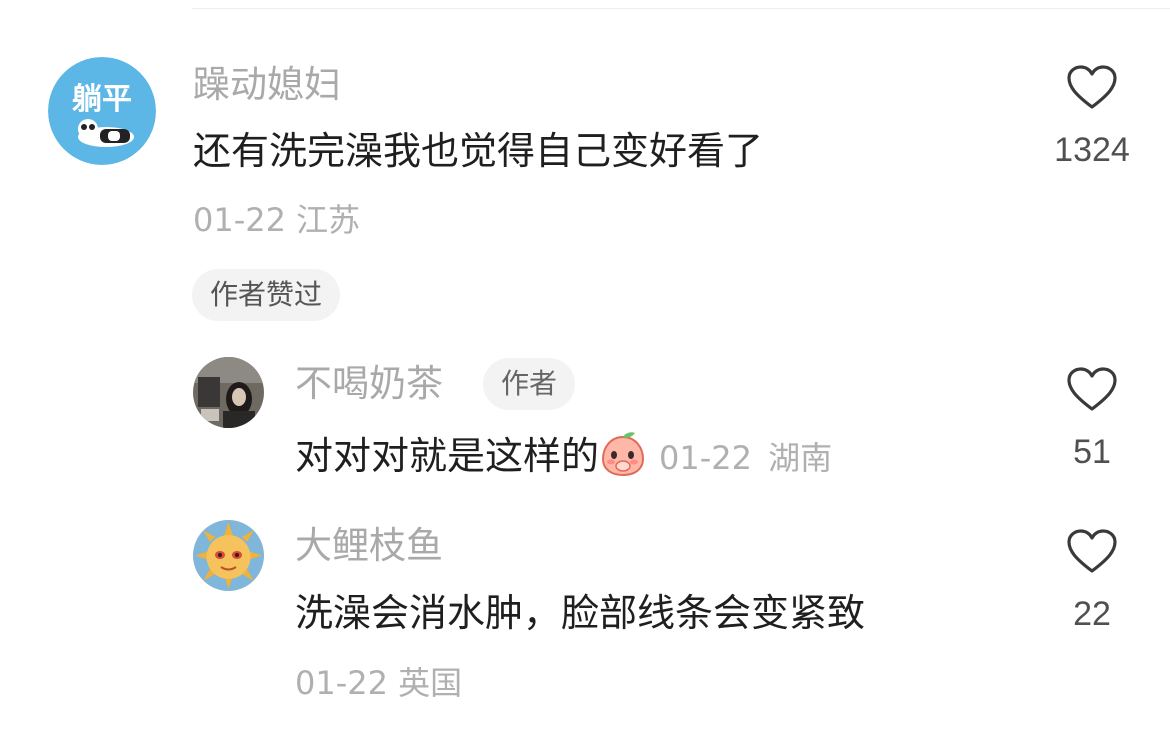  I want to click on top-divider, so click(681, 8).